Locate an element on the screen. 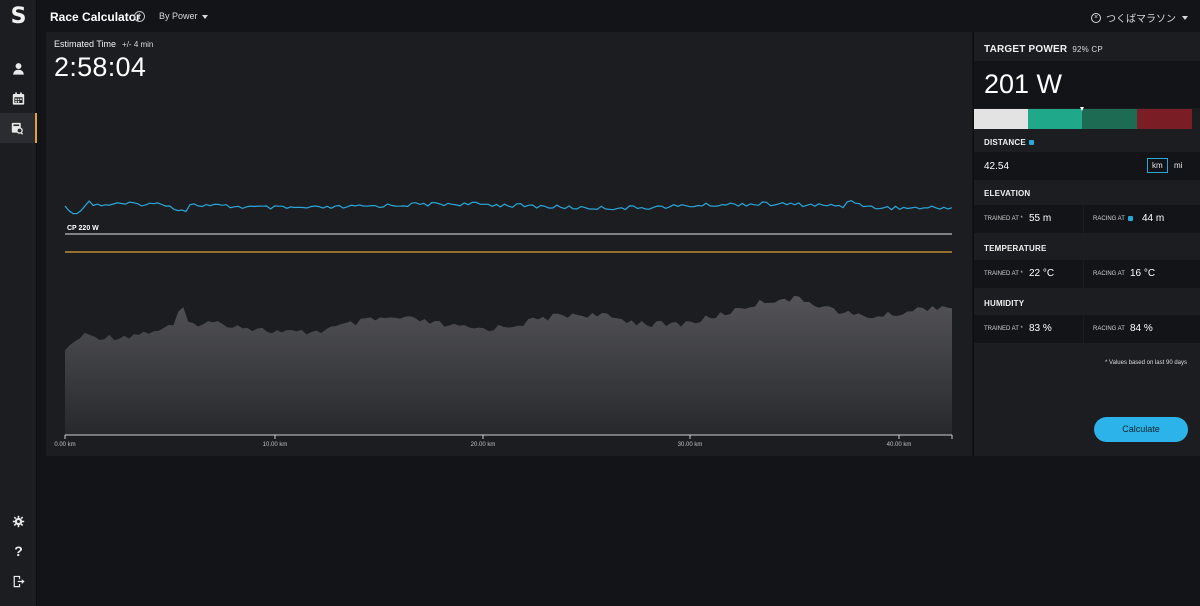 Image resolution: width=1200 pixels, height=606 pixels. humidity-trained-field: TRAINED AT * 83 % is located at coordinates (1028, 329).